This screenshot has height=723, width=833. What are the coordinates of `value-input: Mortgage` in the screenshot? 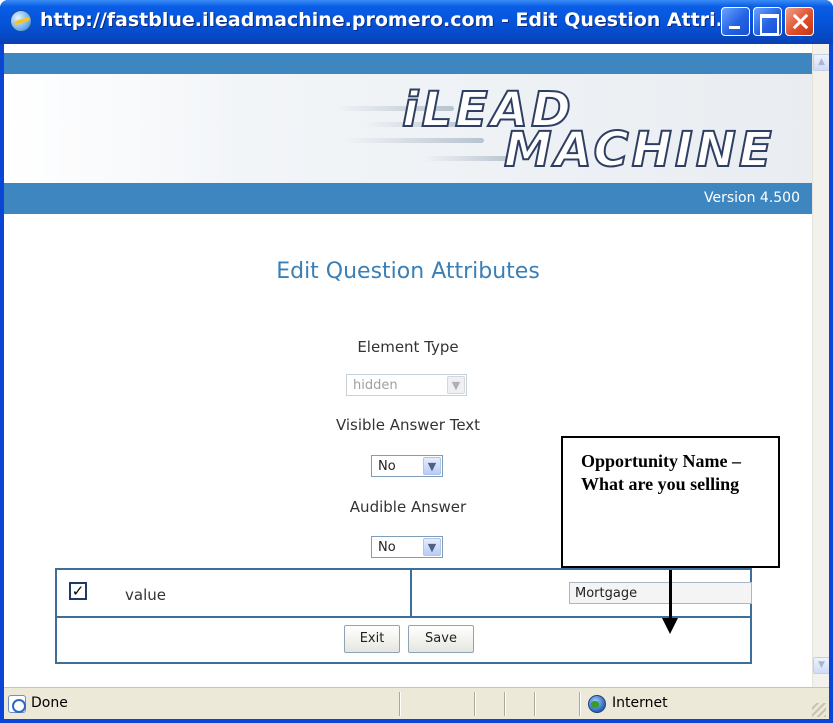 It's located at (660, 593).